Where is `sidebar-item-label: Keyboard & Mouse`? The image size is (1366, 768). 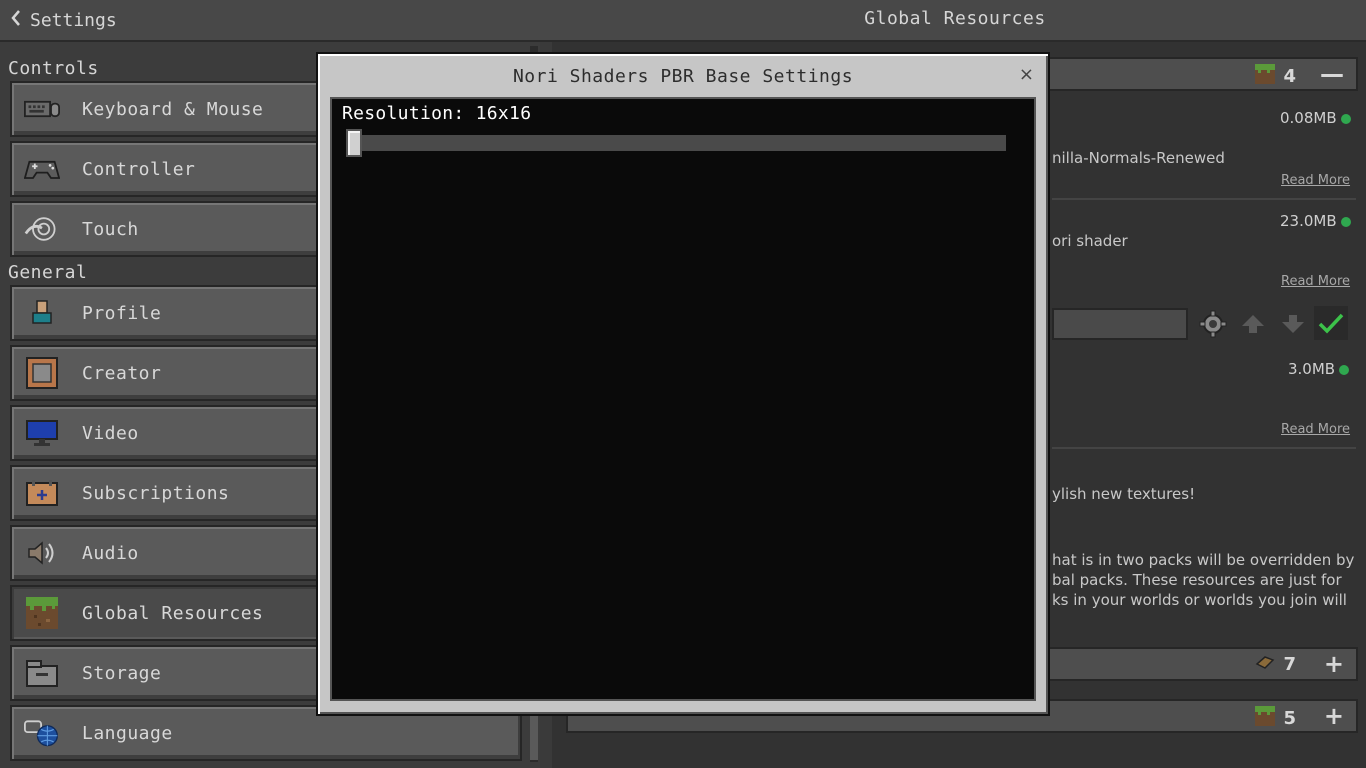 sidebar-item-label: Keyboard & Mouse is located at coordinates (173, 109).